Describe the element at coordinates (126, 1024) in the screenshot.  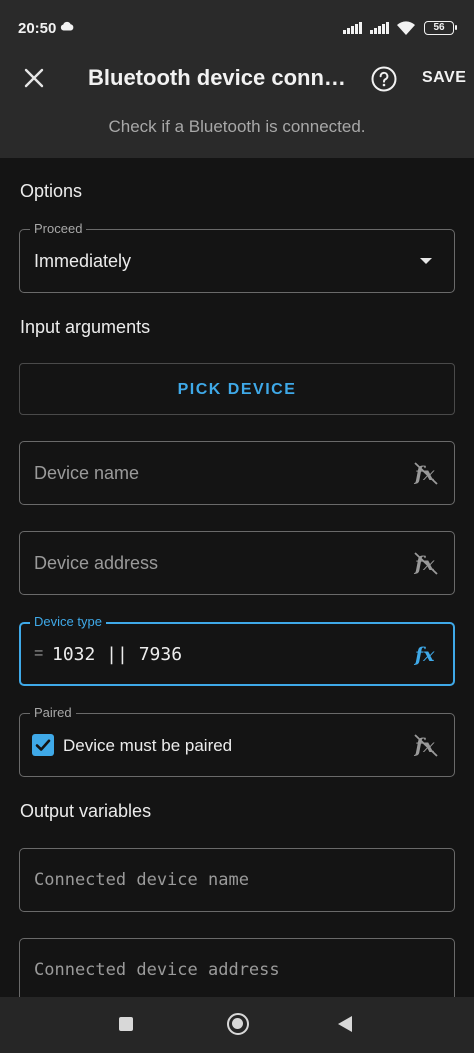
I see `recents-icon` at that location.